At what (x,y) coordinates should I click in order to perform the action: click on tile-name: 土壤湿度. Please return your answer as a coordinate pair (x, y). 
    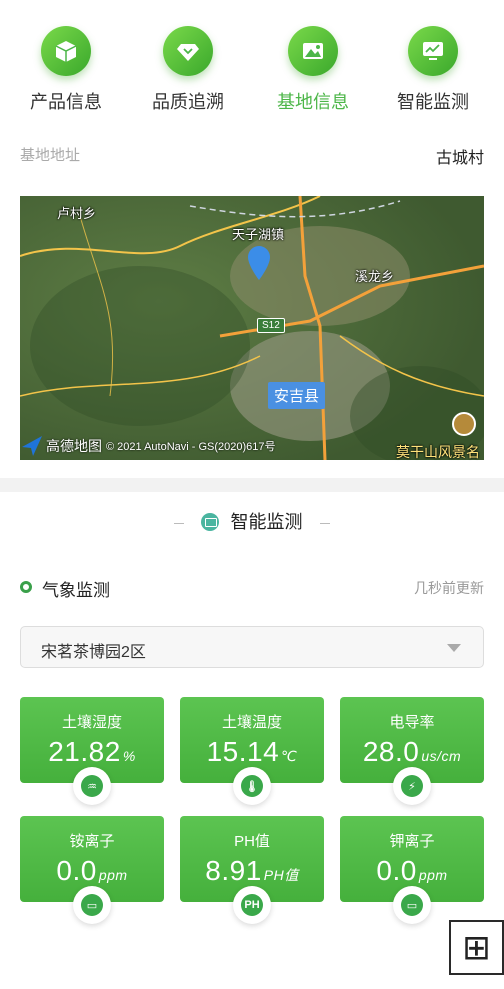
    Looking at the image, I should click on (91, 722).